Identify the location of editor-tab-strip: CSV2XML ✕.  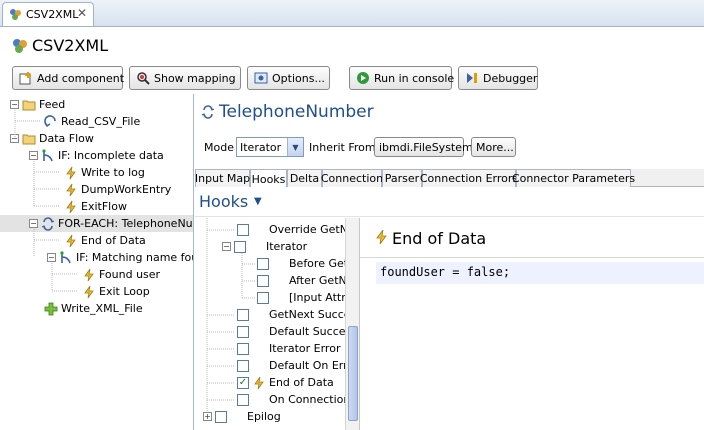
(352, 13).